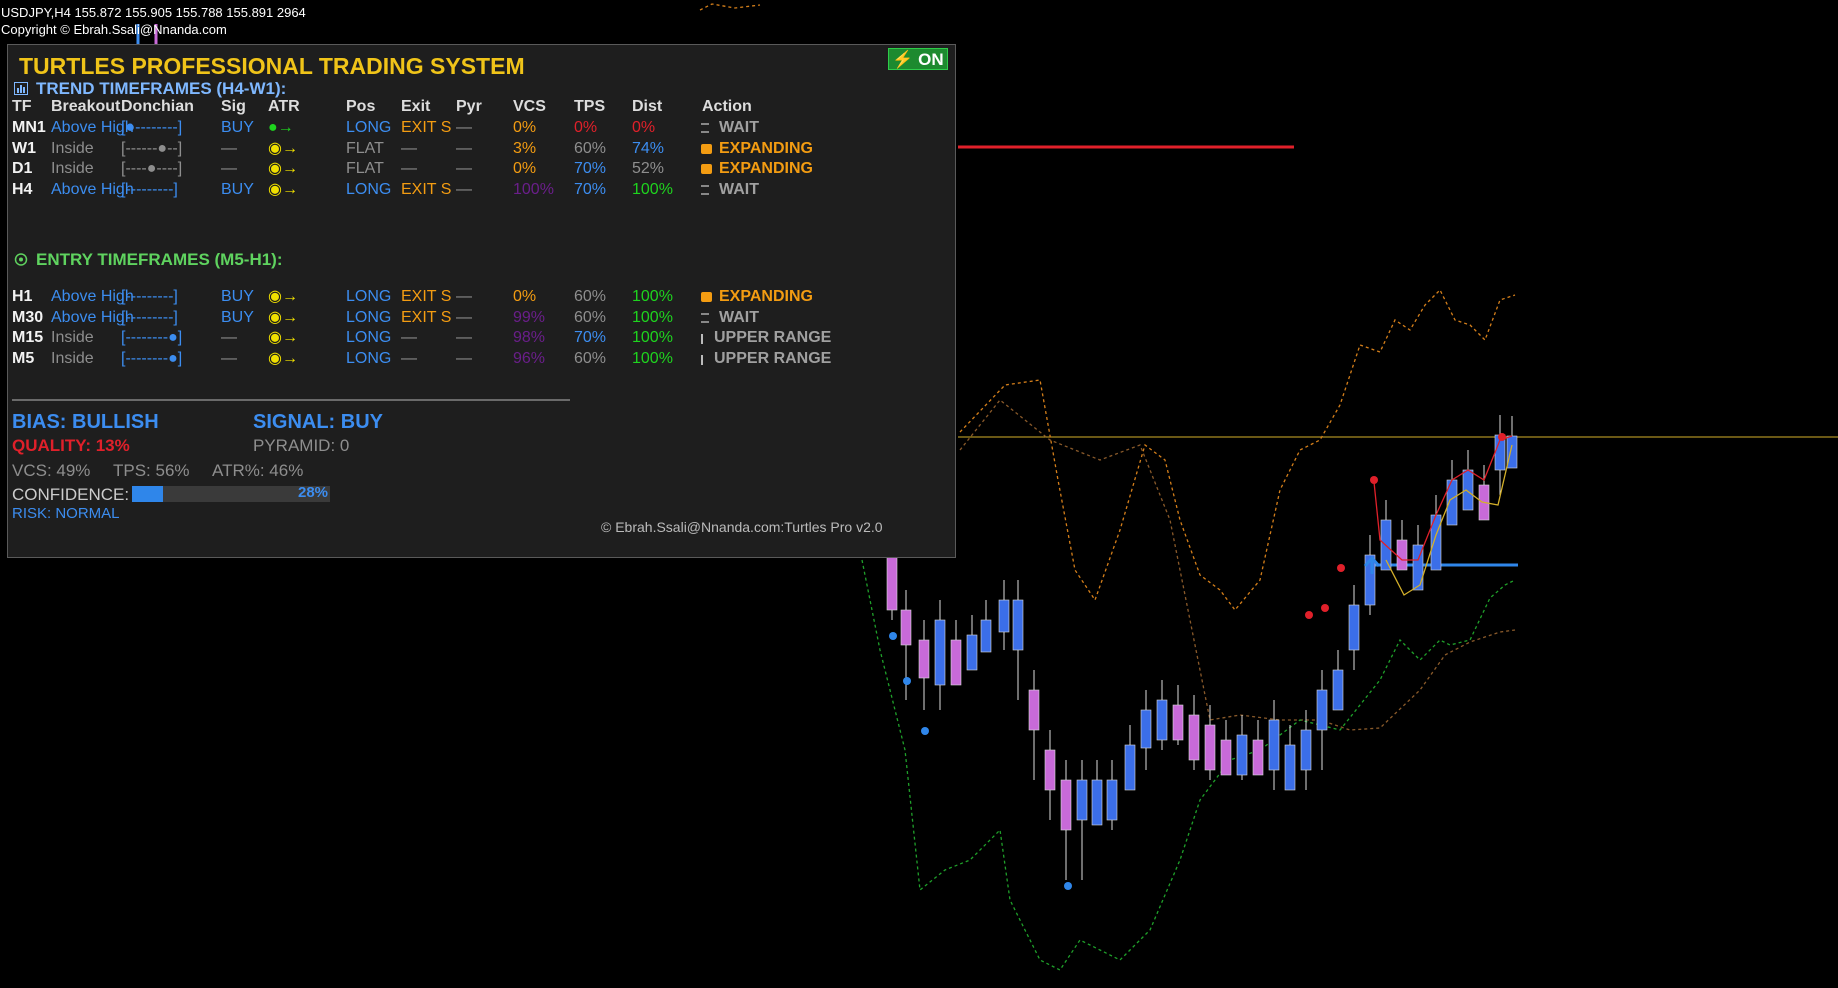  I want to click on column-header-tps: TPS, so click(590, 106).